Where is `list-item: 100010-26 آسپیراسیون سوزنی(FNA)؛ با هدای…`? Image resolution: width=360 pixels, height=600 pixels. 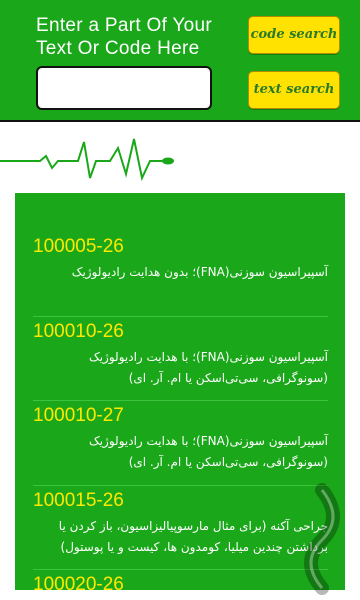 list-item: 100010-26 آسپیراسیون سوزنی(FNA)؛ با هدای… is located at coordinates (180, 354).